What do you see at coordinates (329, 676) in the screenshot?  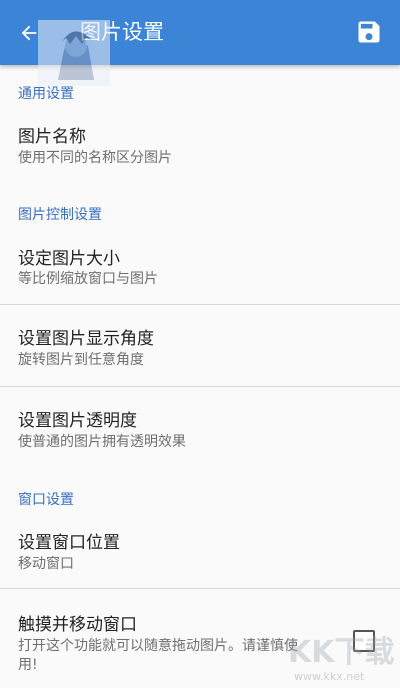 I see `watermark-url: www.kkx.net` at bounding box center [329, 676].